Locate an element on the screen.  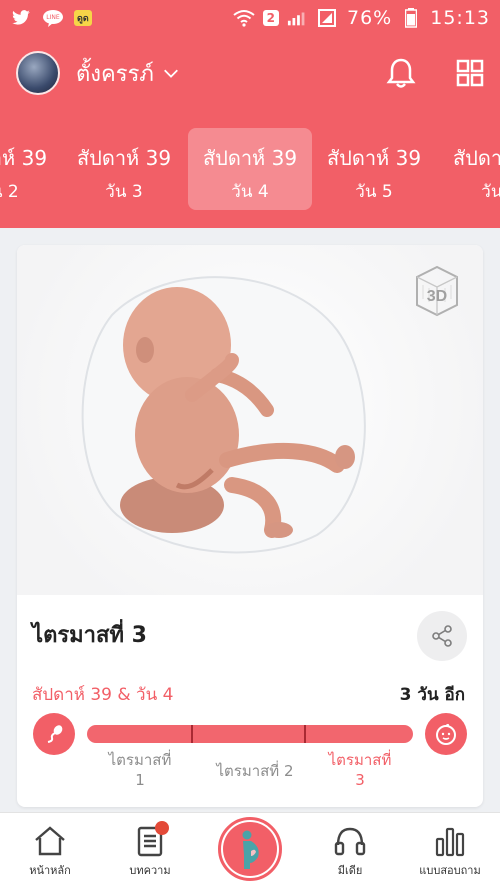
svg-text: 3D is located at coordinates (437, 296).